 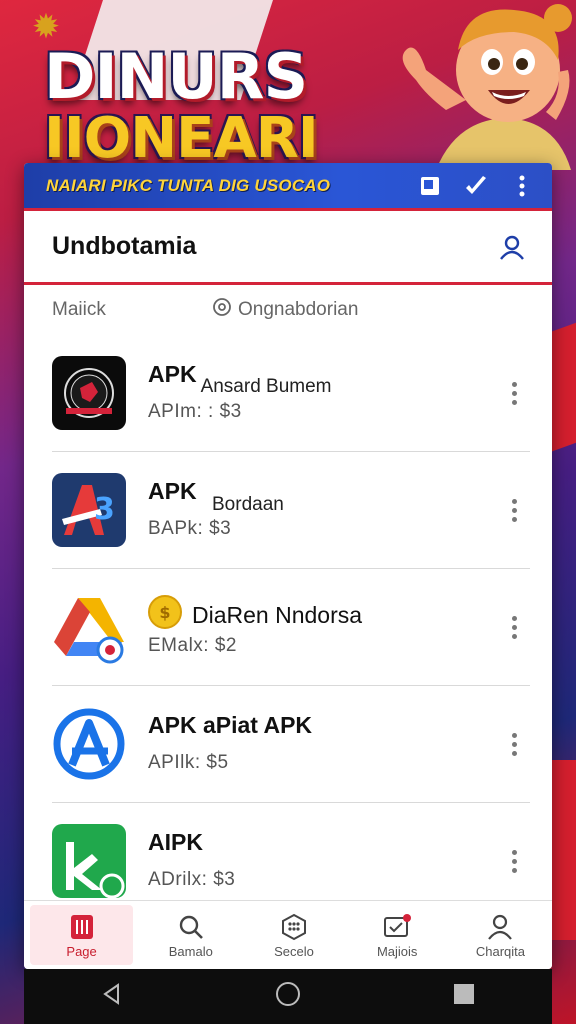 I want to click on nav-item-messages: Majiois, so click(x=397, y=935).